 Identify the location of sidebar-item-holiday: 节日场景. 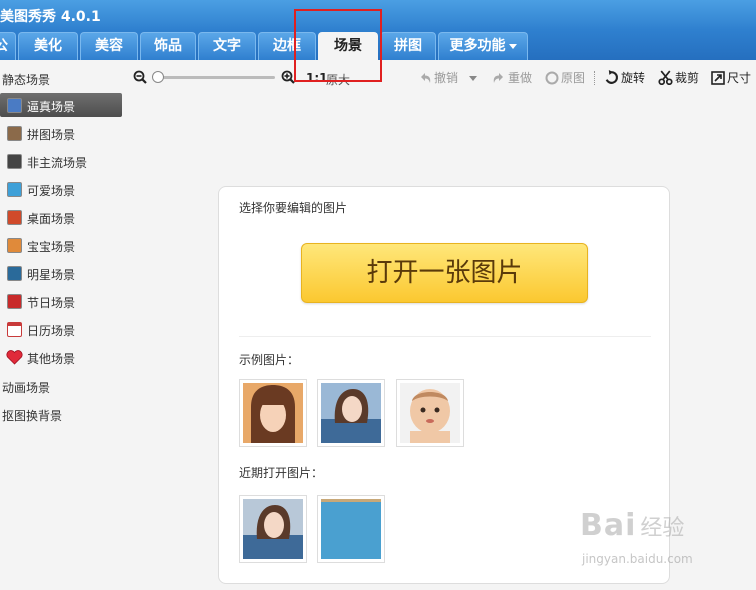
(61, 301).